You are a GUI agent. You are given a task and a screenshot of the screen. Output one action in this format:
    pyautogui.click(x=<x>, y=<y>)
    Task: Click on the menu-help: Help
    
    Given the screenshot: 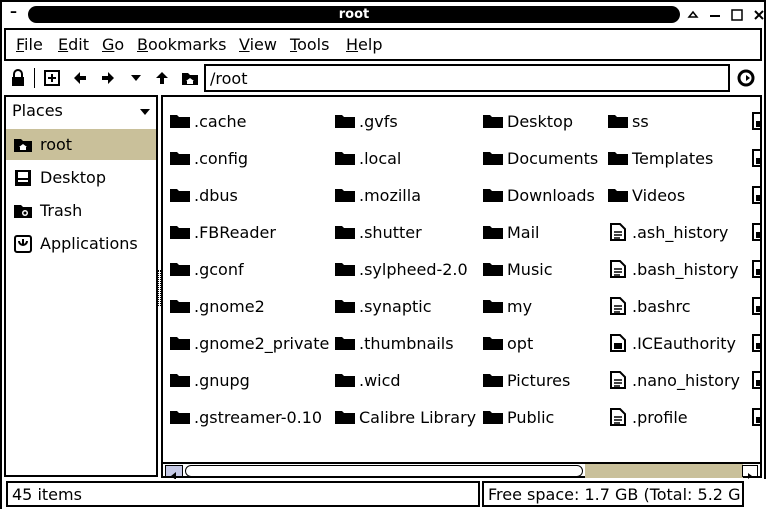 What is the action you would take?
    pyautogui.click(x=364, y=44)
    